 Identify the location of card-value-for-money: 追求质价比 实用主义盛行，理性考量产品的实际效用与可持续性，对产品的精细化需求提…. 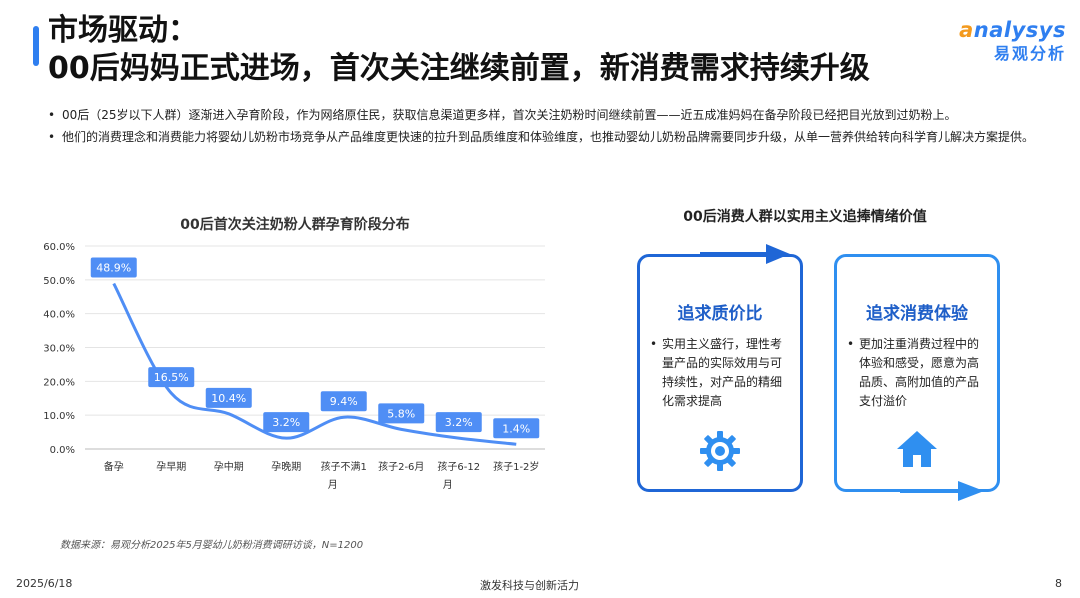
(720, 373).